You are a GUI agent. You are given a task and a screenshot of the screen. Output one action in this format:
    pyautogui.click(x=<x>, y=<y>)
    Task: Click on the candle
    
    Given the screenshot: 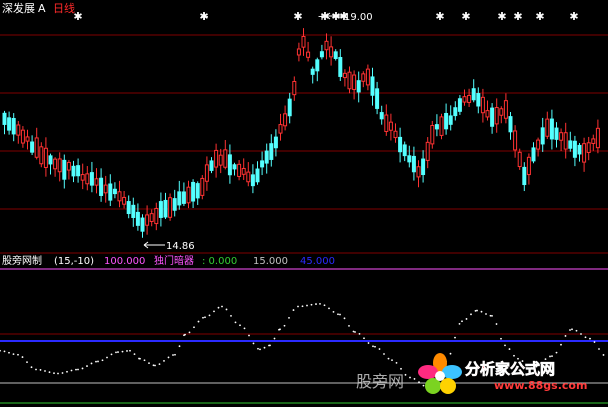 What is the action you would take?
    pyautogui.click(x=170, y=207)
    